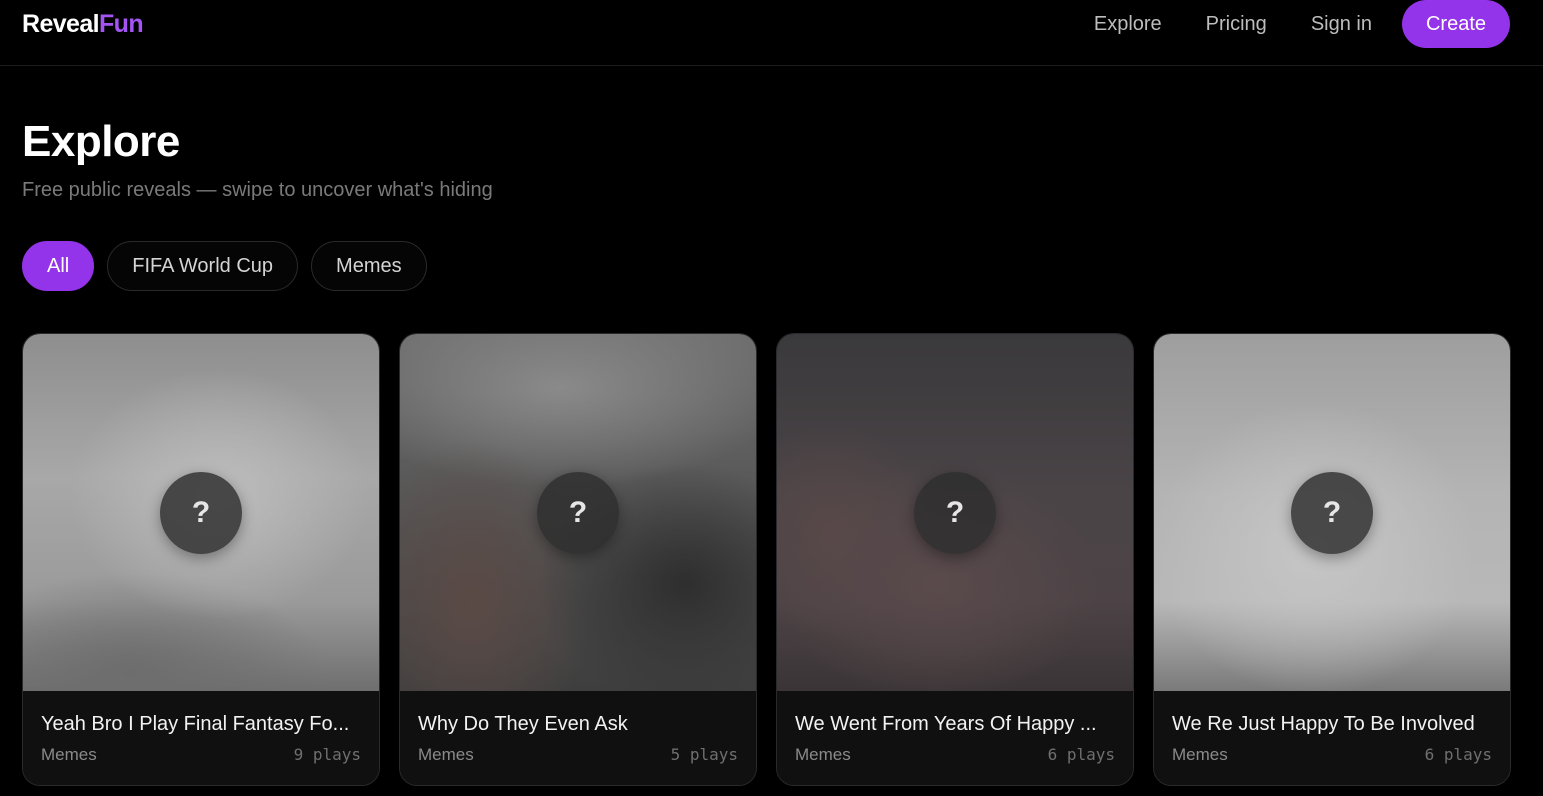  Describe the element at coordinates (58, 266) in the screenshot. I see `filter-pill-all: All` at that location.